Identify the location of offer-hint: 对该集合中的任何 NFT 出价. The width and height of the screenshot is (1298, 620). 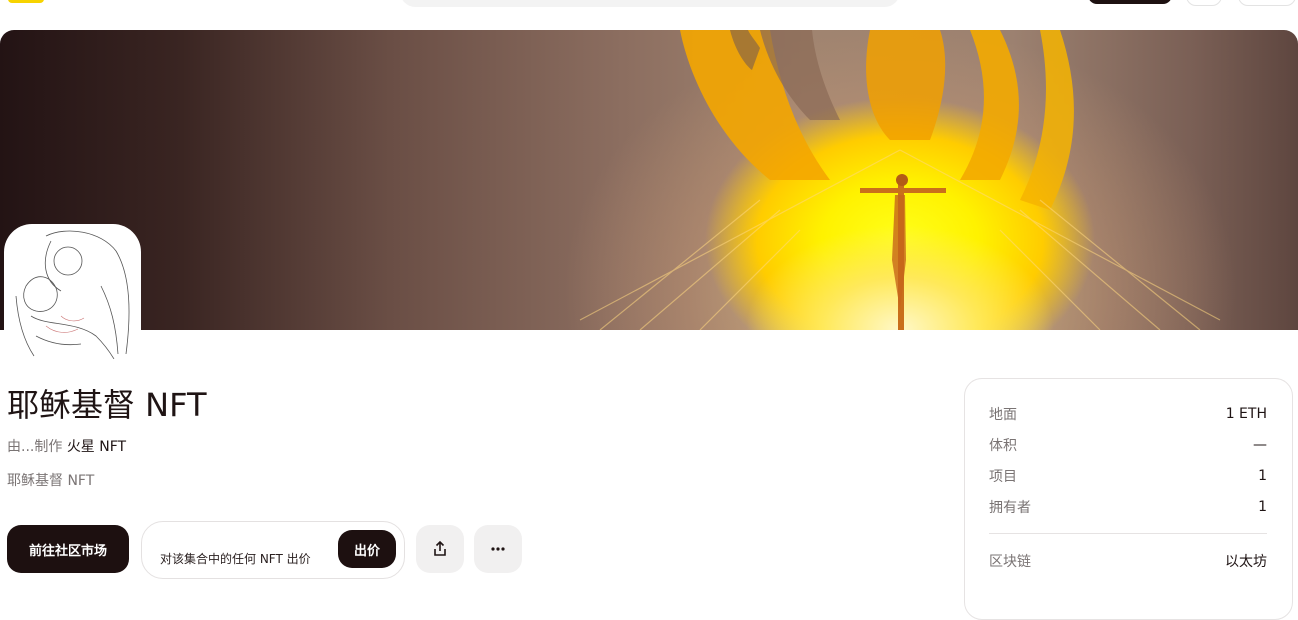
(235, 559).